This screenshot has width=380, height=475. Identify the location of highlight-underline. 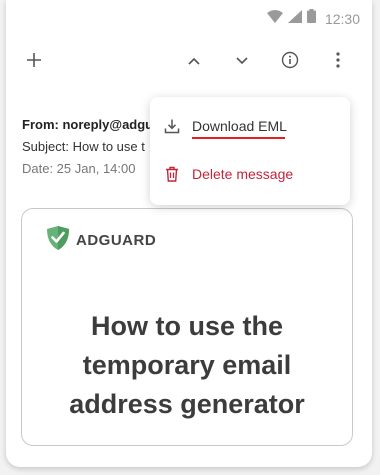
(238, 138).